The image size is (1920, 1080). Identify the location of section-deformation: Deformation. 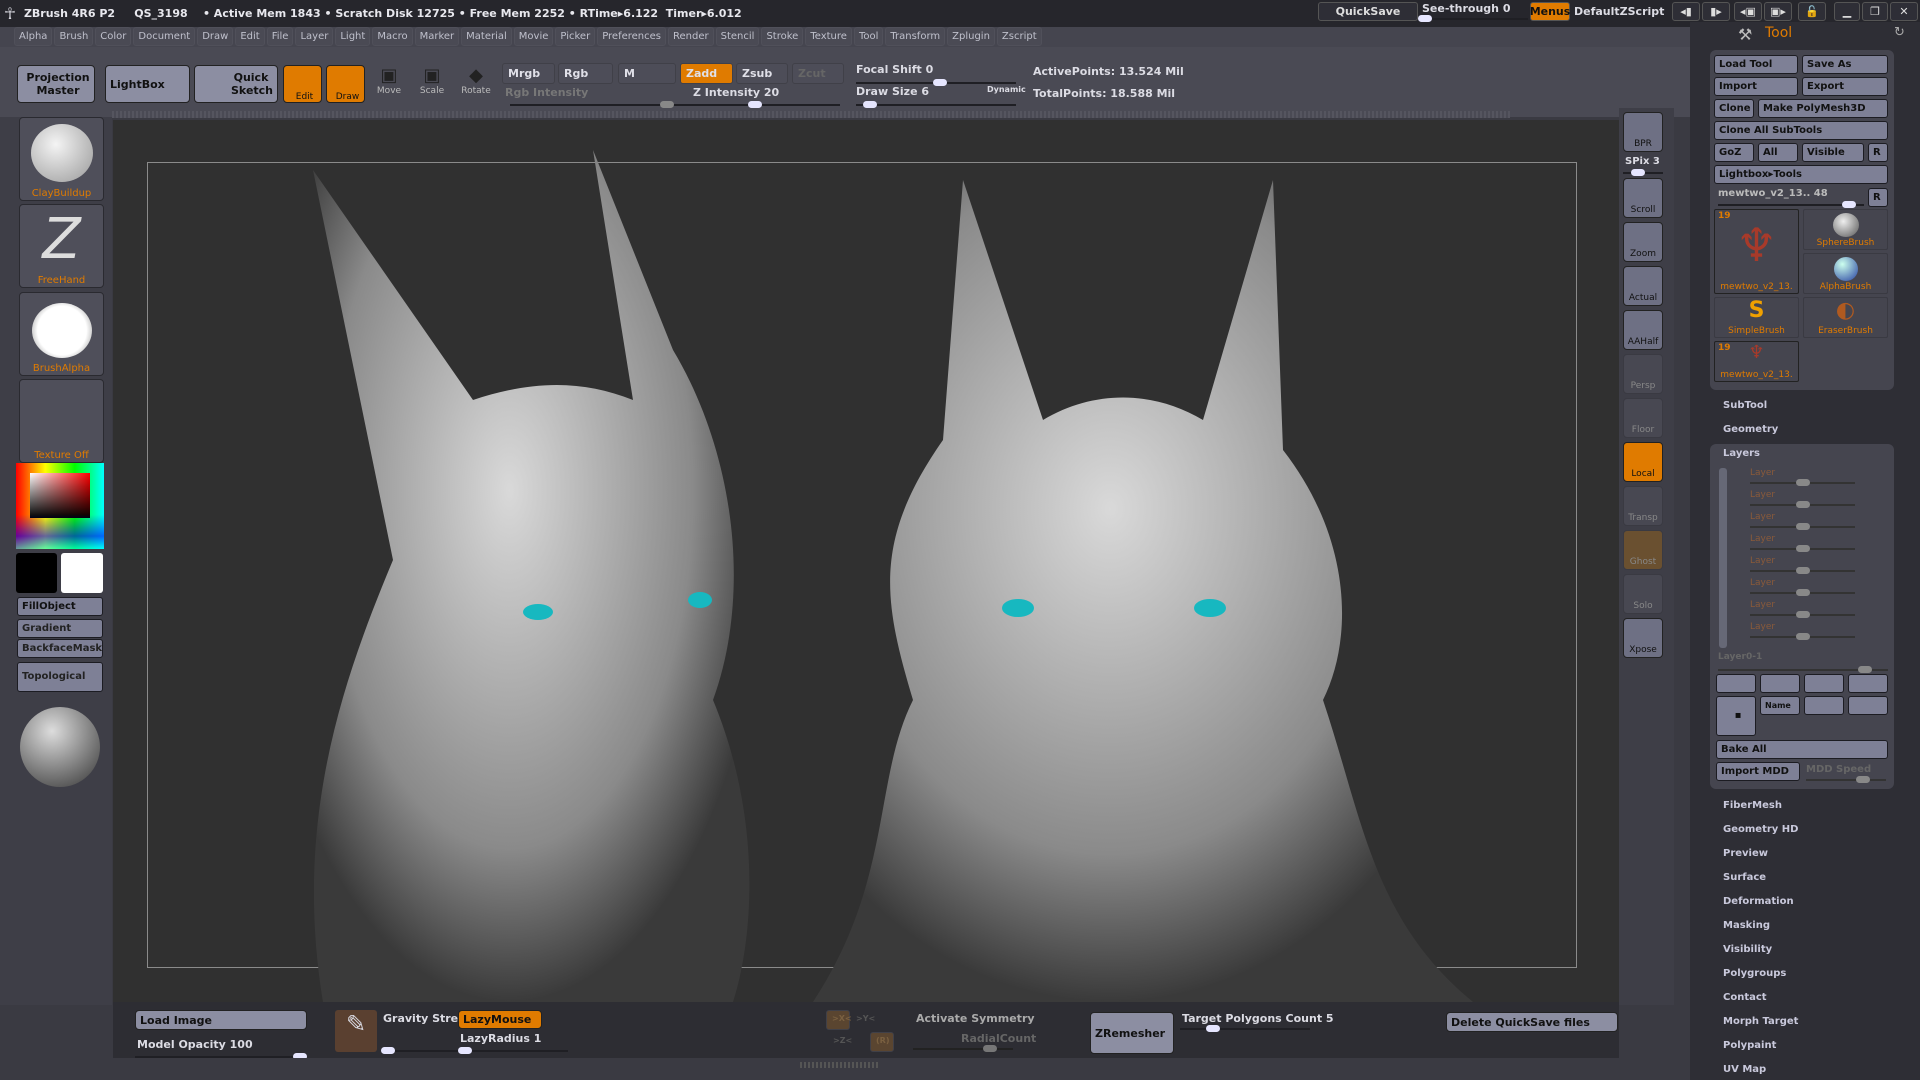
(1758, 901).